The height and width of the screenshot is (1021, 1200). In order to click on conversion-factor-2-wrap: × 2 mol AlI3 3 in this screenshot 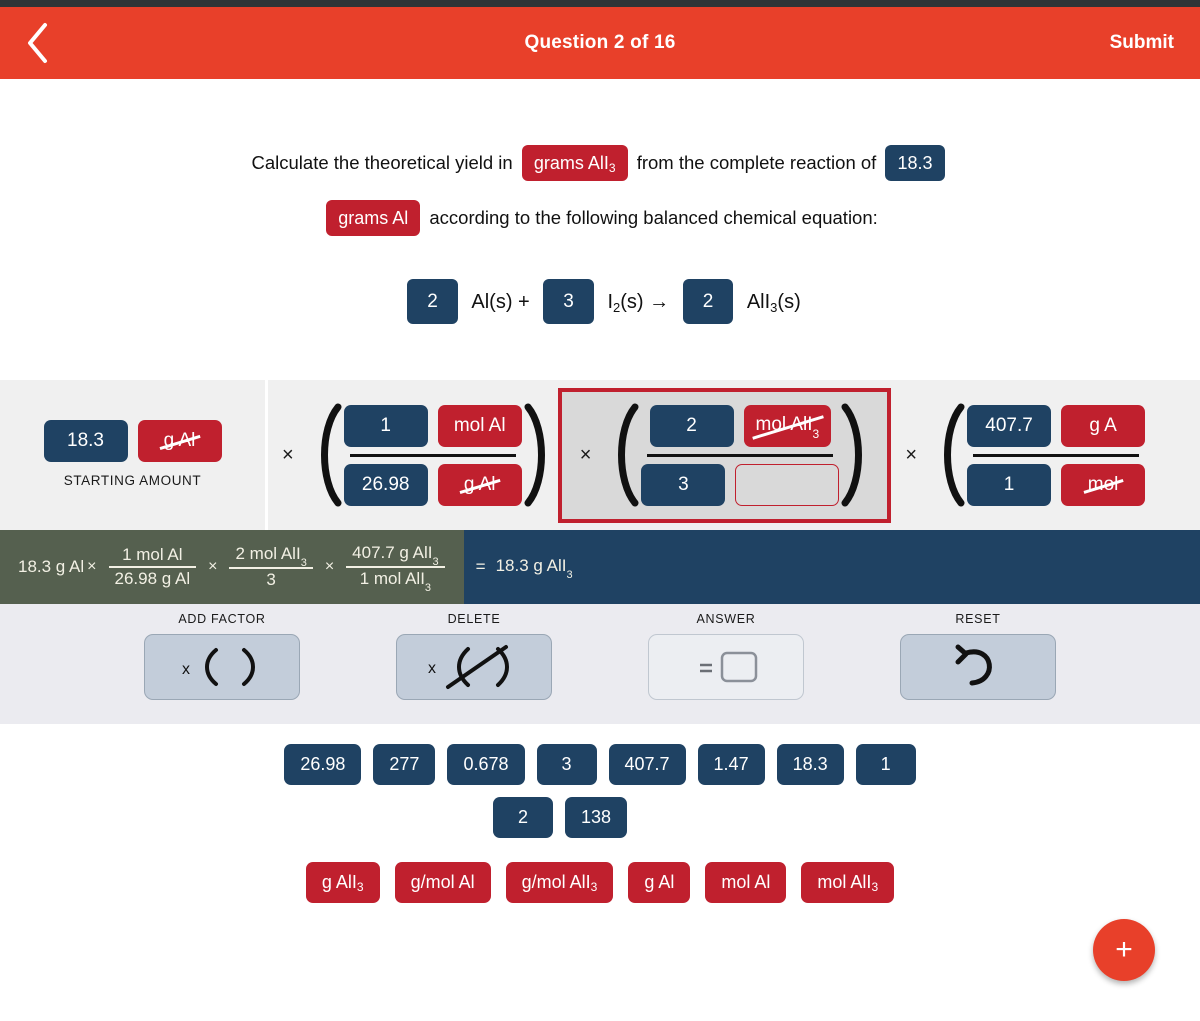, I will do `click(724, 455)`.